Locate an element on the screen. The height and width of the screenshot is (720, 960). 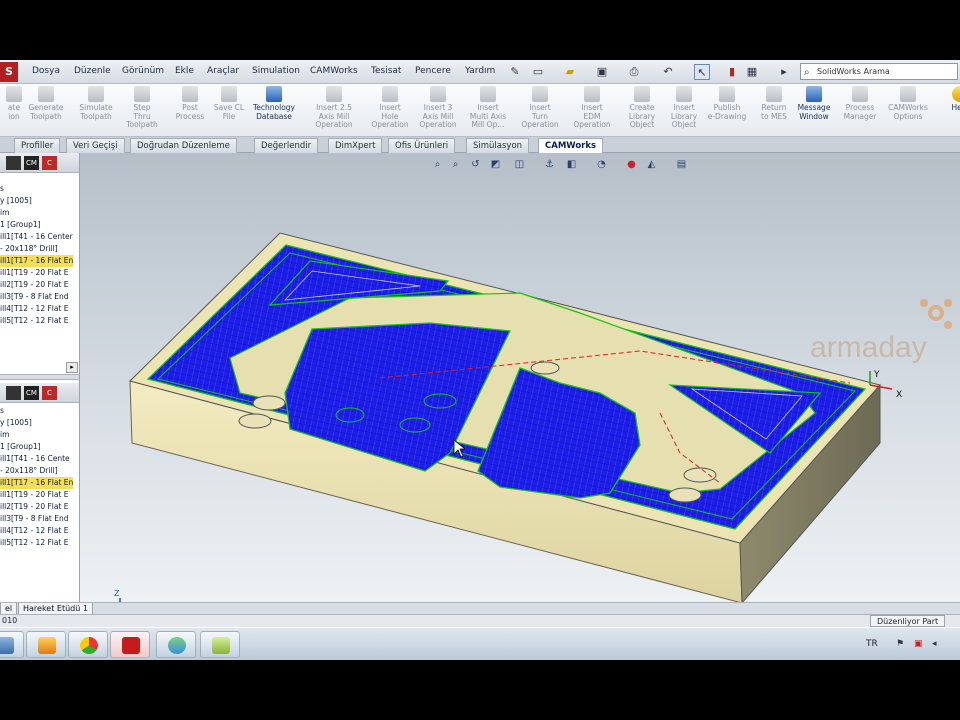
tab-veri-gecisi: Veri Geçişi is located at coordinates (95, 145).